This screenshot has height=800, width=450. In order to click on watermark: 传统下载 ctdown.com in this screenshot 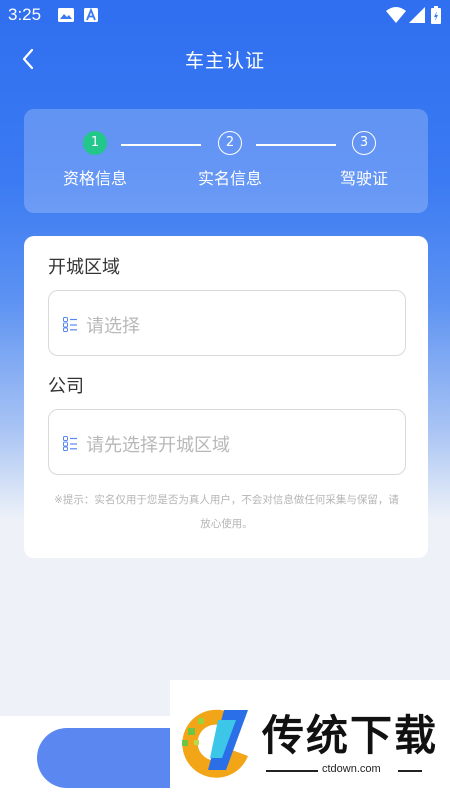, I will do `click(310, 740)`.